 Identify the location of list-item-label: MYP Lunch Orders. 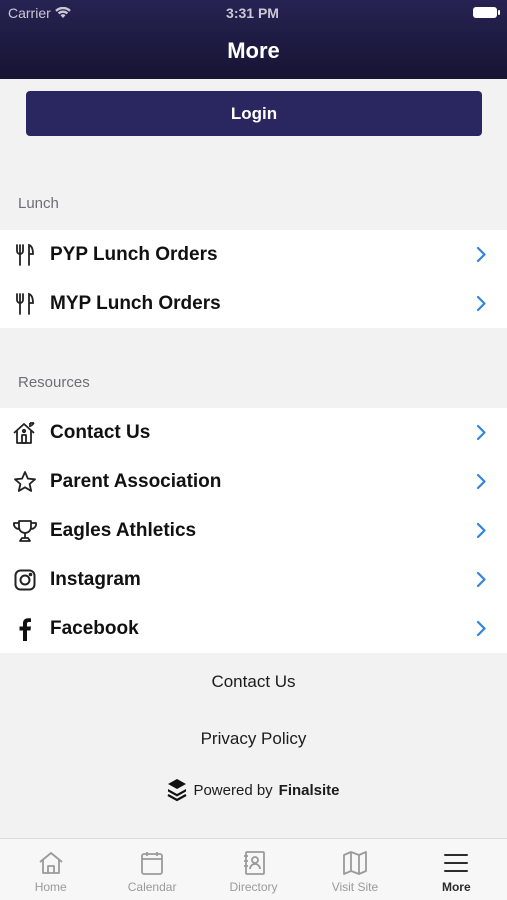
(135, 303).